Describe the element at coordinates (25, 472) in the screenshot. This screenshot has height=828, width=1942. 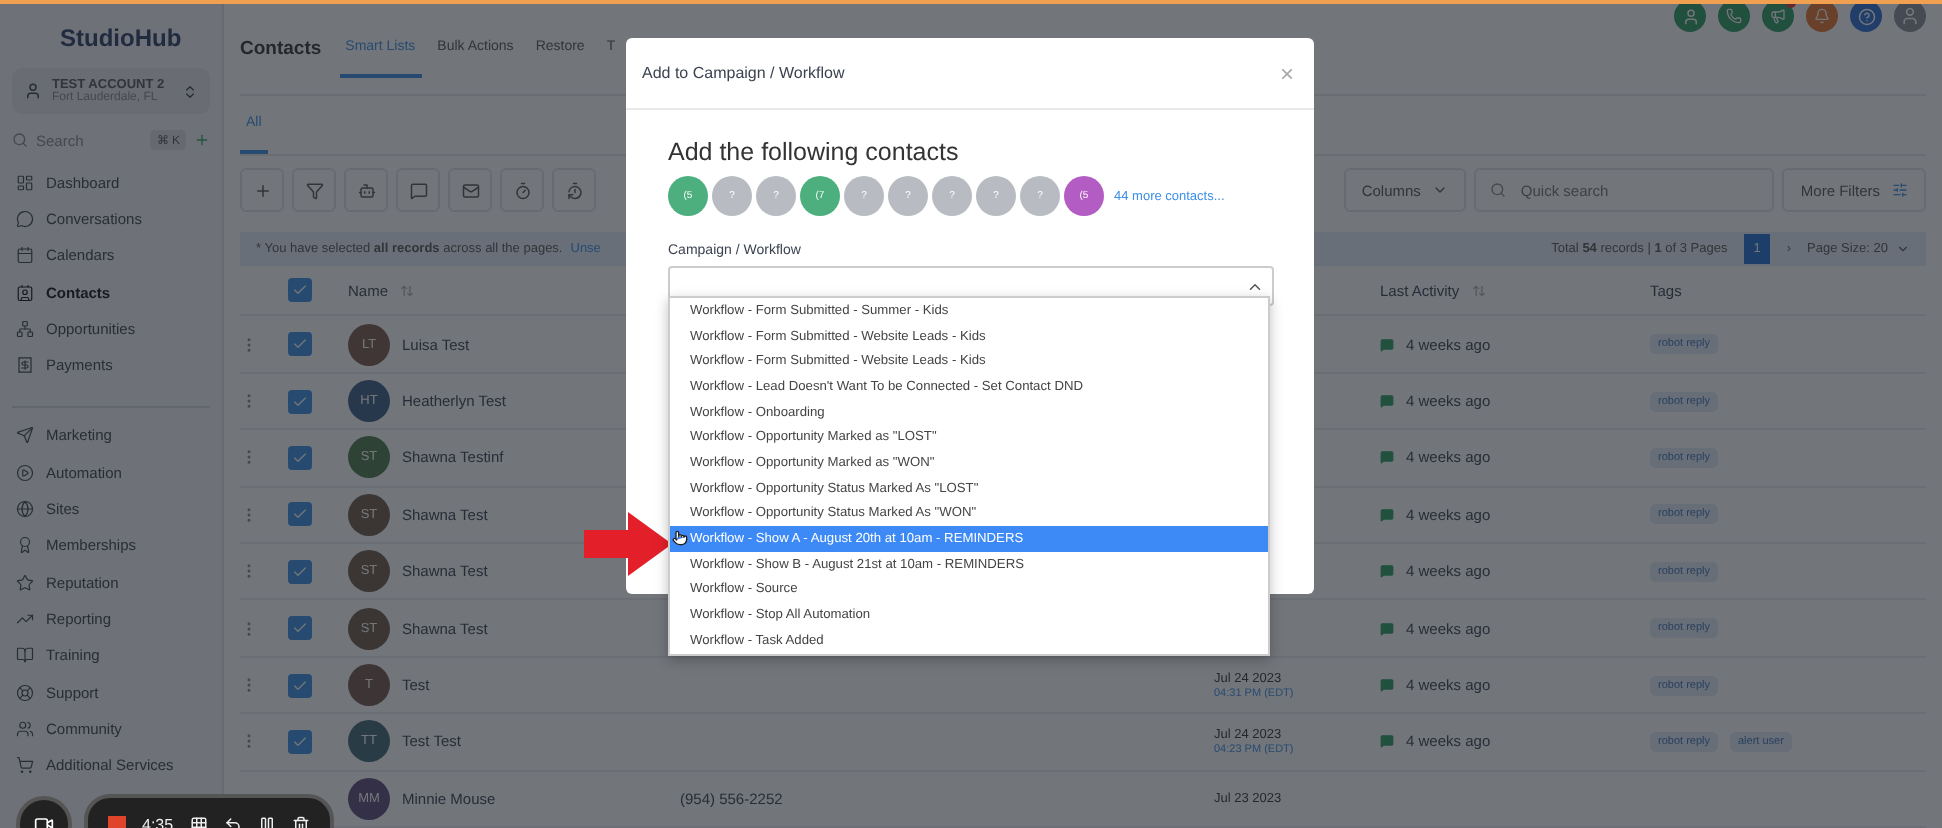
I see `play-icon` at that location.